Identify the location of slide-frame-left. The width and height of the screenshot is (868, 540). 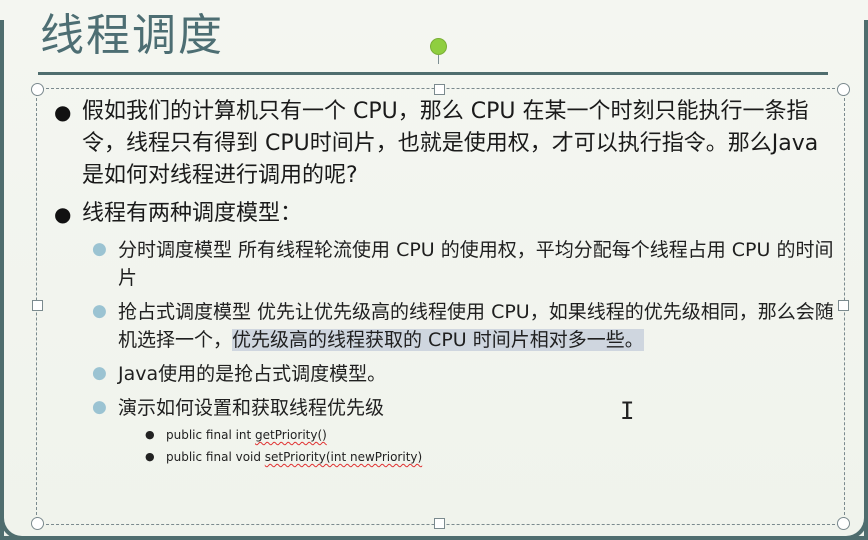
(2, 280).